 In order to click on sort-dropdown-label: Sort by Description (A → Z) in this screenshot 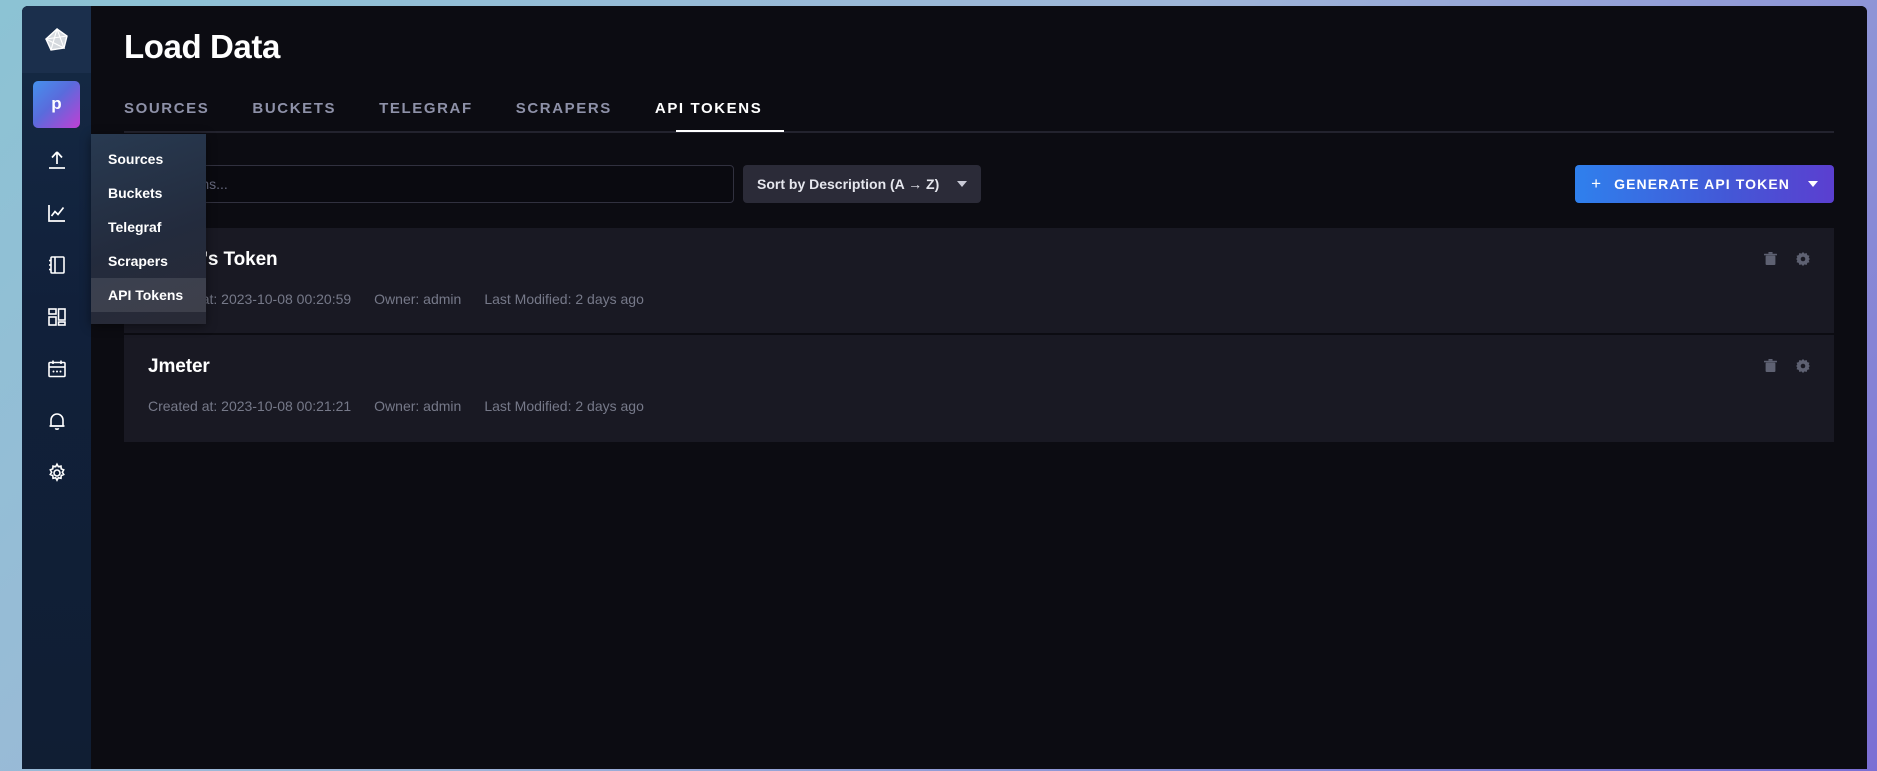, I will do `click(848, 184)`.